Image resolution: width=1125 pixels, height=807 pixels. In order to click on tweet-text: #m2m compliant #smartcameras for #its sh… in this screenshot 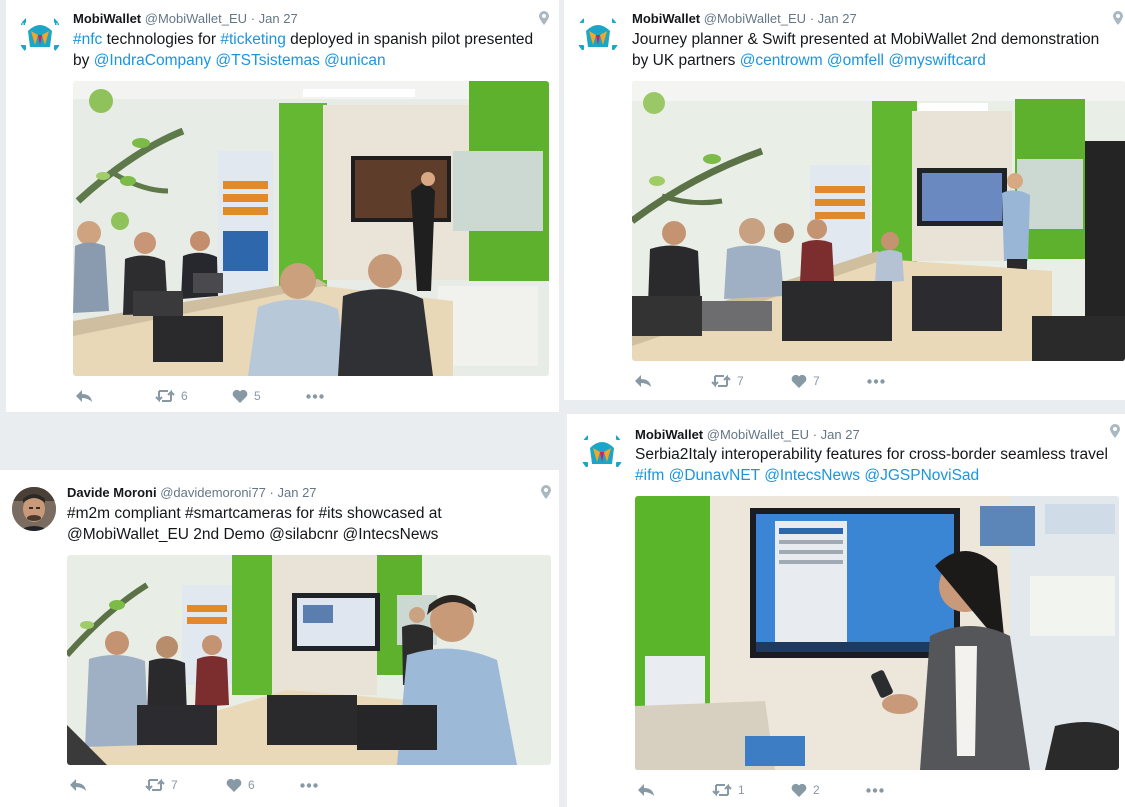, I will do `click(277, 524)`.